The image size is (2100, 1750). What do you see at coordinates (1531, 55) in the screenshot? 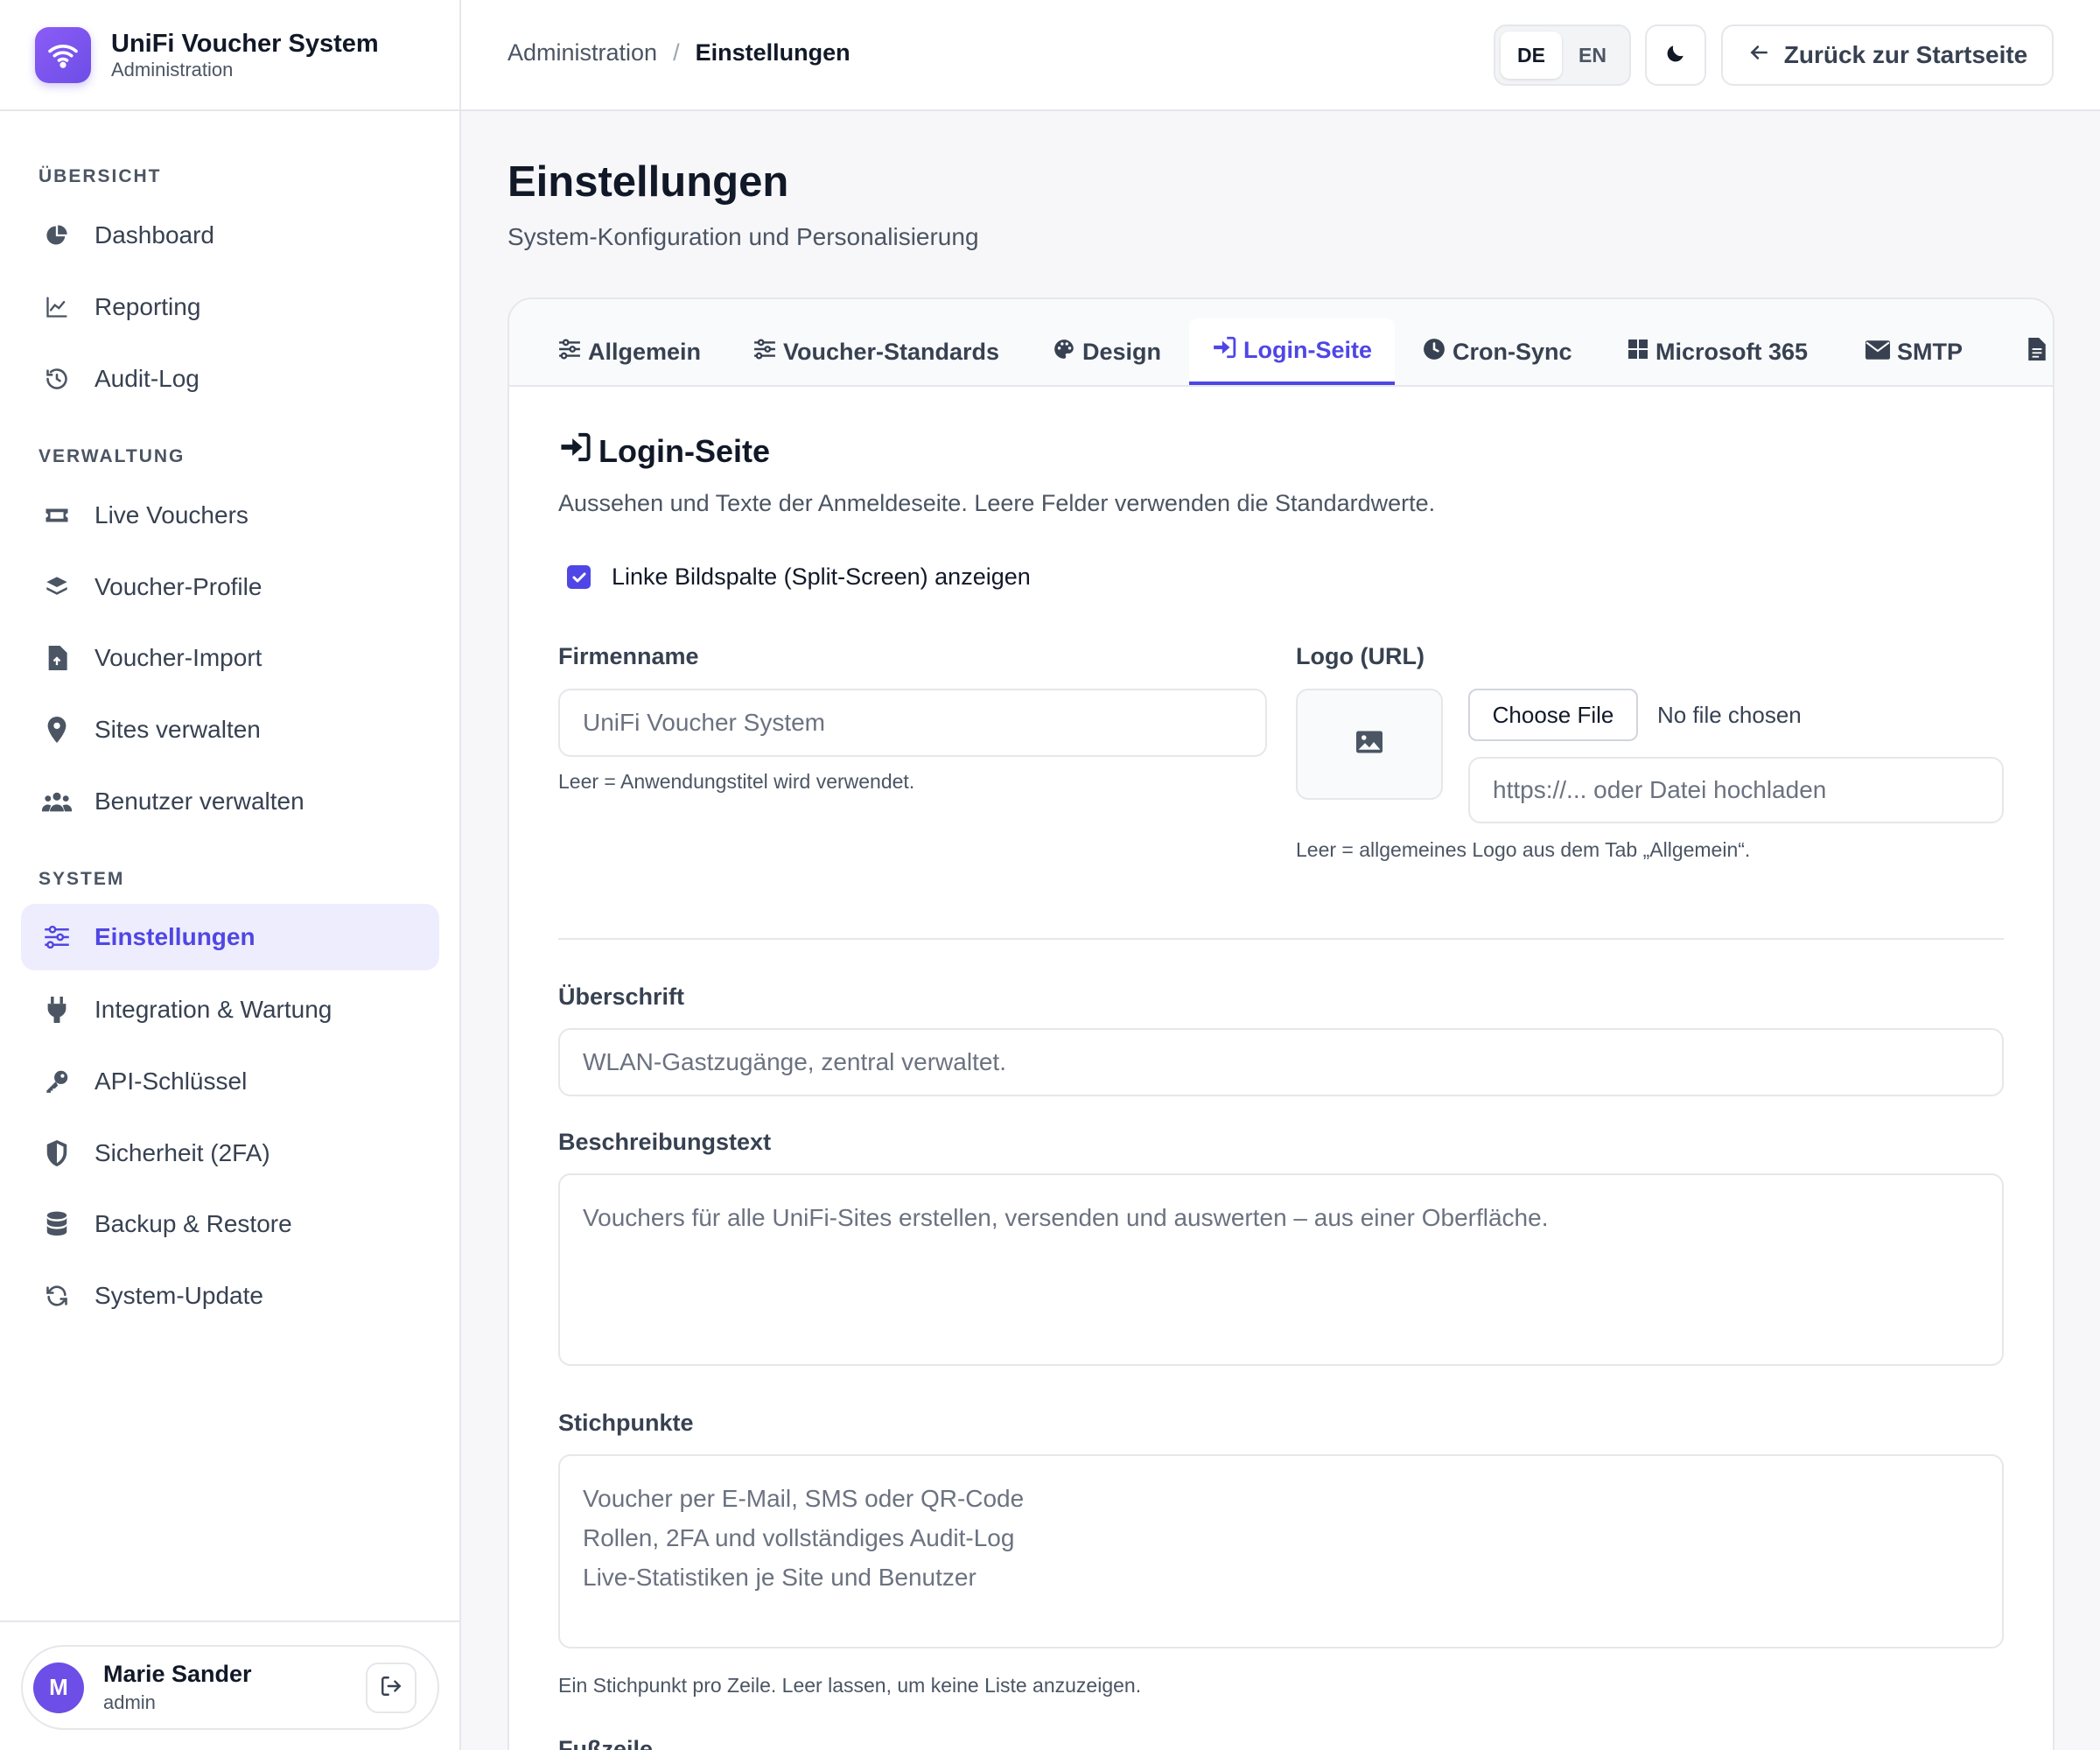
I see `lang-de-button: DE` at bounding box center [1531, 55].